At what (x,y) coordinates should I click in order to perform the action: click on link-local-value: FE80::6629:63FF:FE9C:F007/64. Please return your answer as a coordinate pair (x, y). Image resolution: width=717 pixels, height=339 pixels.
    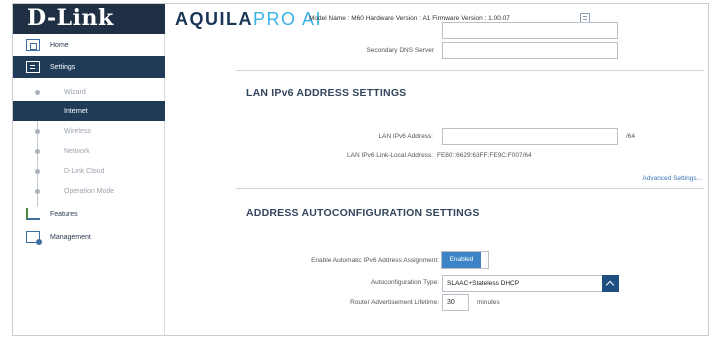
    Looking at the image, I should click on (484, 155).